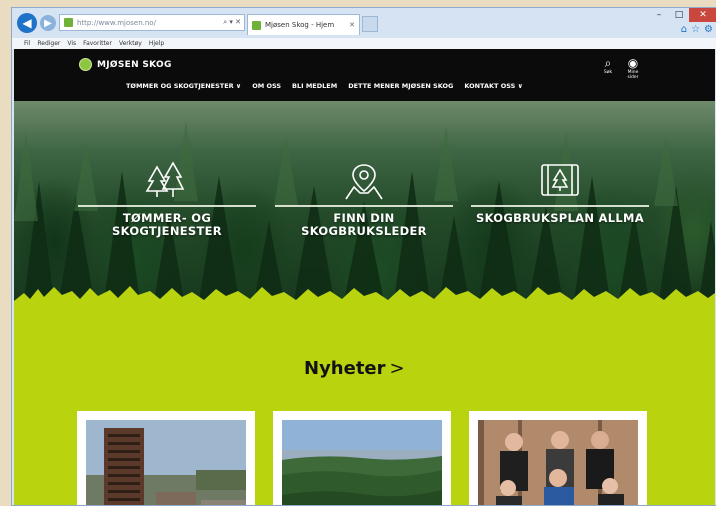 The image size is (716, 506). I want to click on map-pin-icon, so click(364, 182).